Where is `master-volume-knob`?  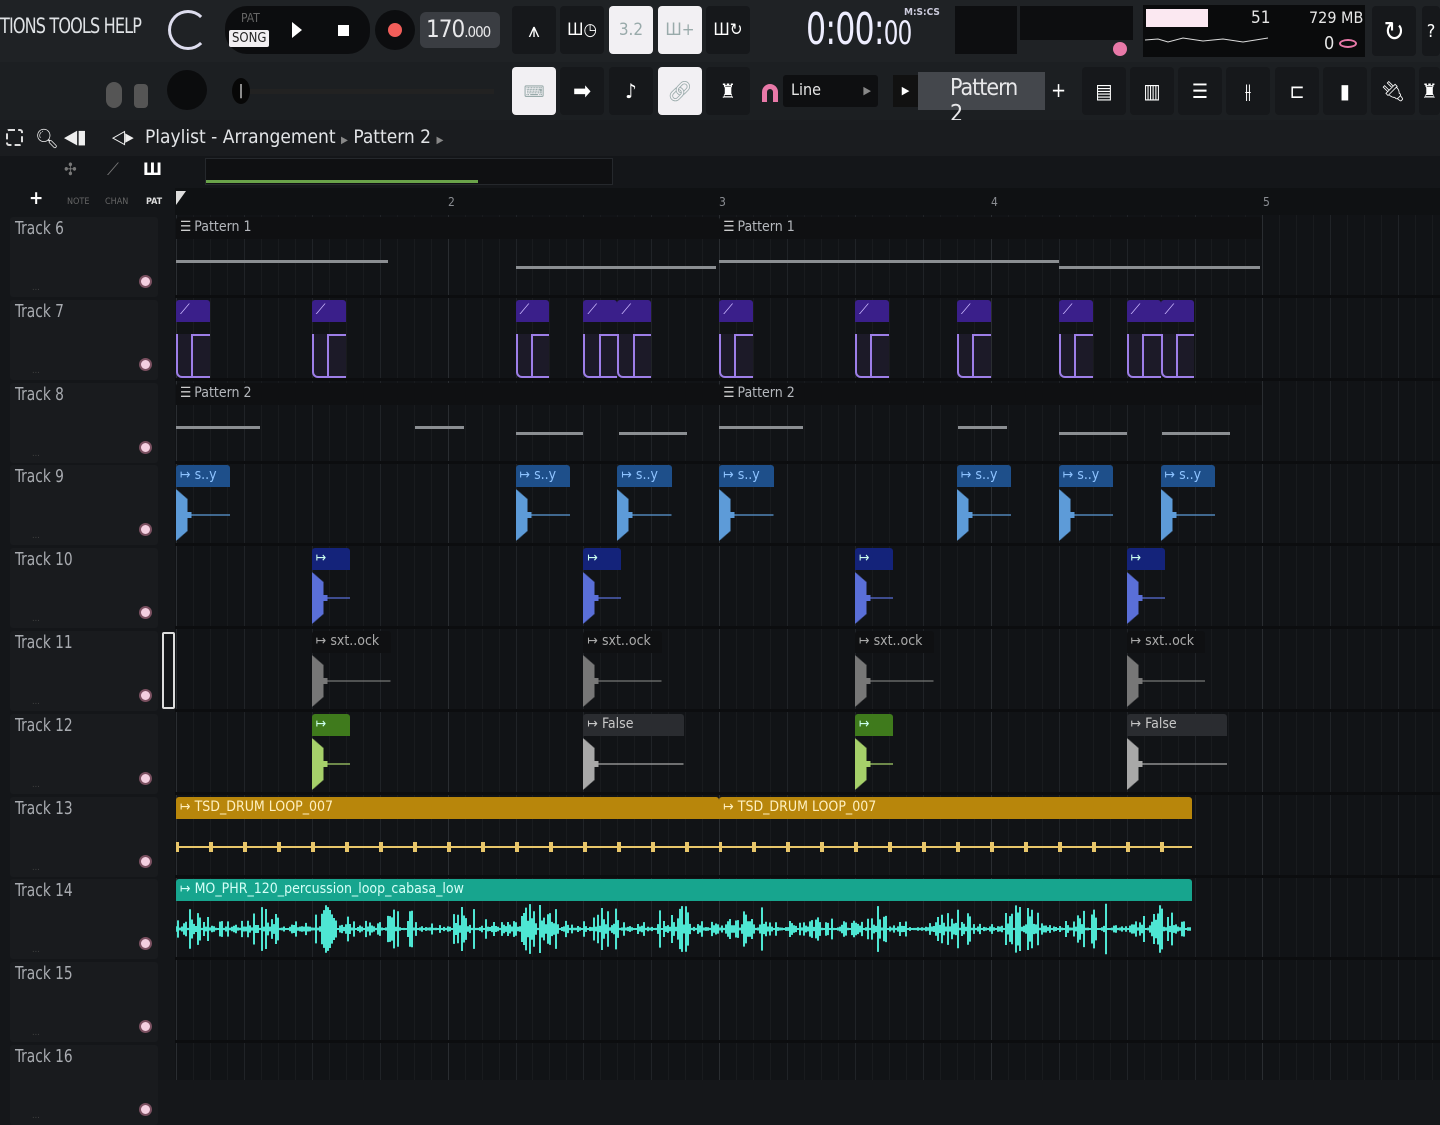
master-volume-knob is located at coordinates (188, 30).